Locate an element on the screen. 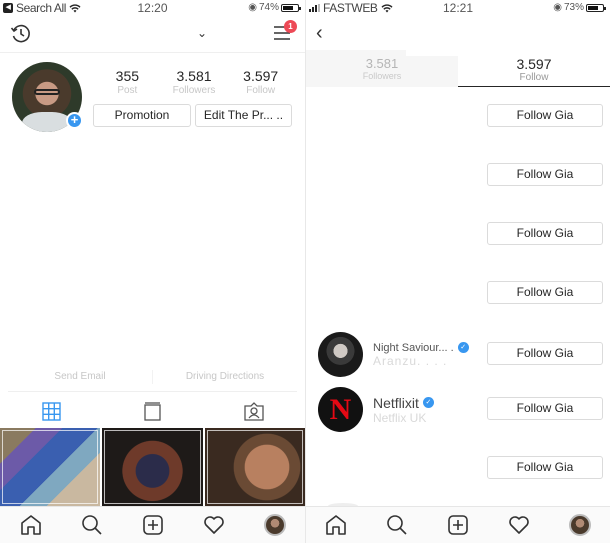 Image resolution: width=610 pixels, height=543 pixels. user-name: Netflixit is located at coordinates (396, 402).